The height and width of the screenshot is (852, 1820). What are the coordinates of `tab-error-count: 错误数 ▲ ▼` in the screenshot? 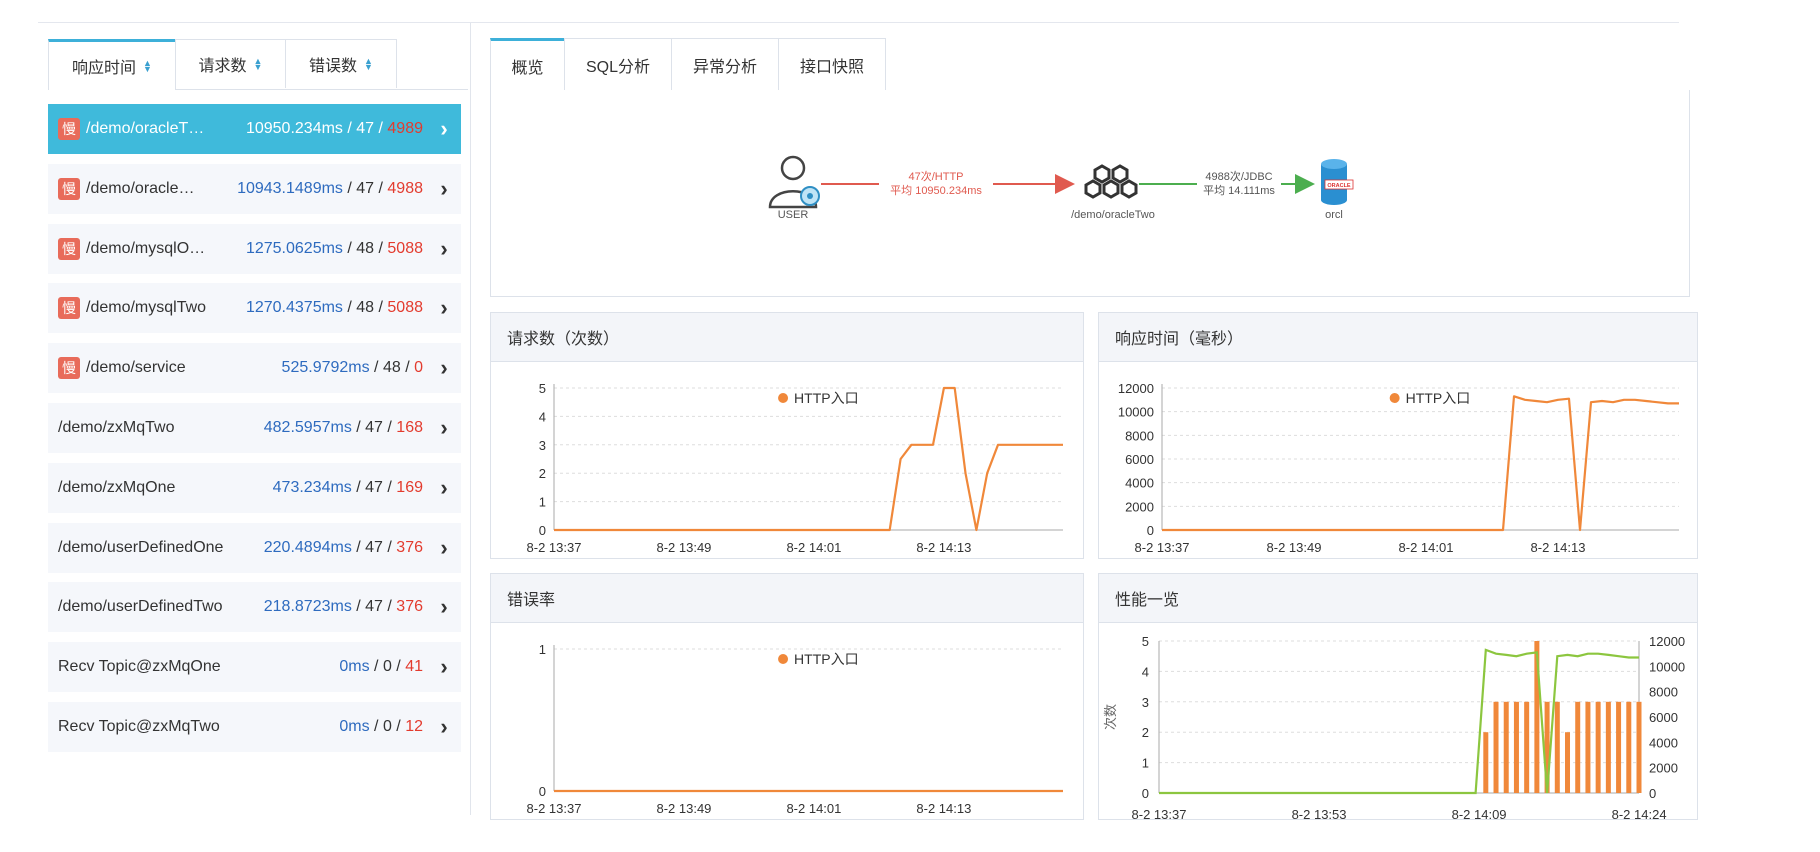 It's located at (341, 63).